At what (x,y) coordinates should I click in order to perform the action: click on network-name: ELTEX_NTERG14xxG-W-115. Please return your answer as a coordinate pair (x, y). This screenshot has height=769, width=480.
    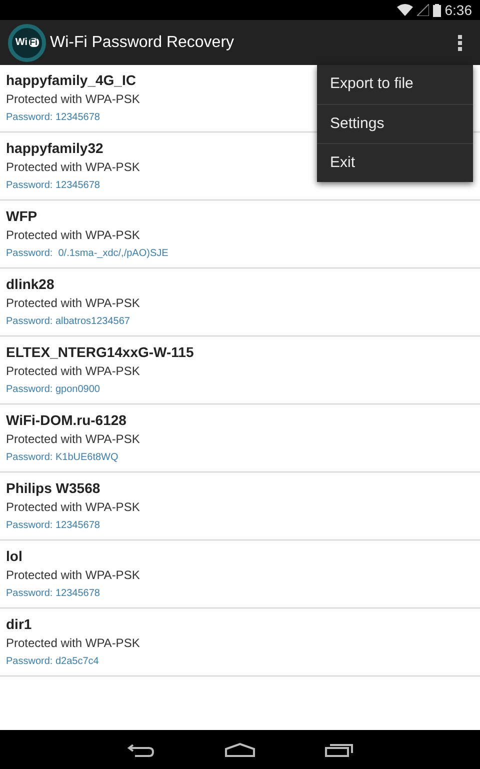
    Looking at the image, I should click on (100, 352).